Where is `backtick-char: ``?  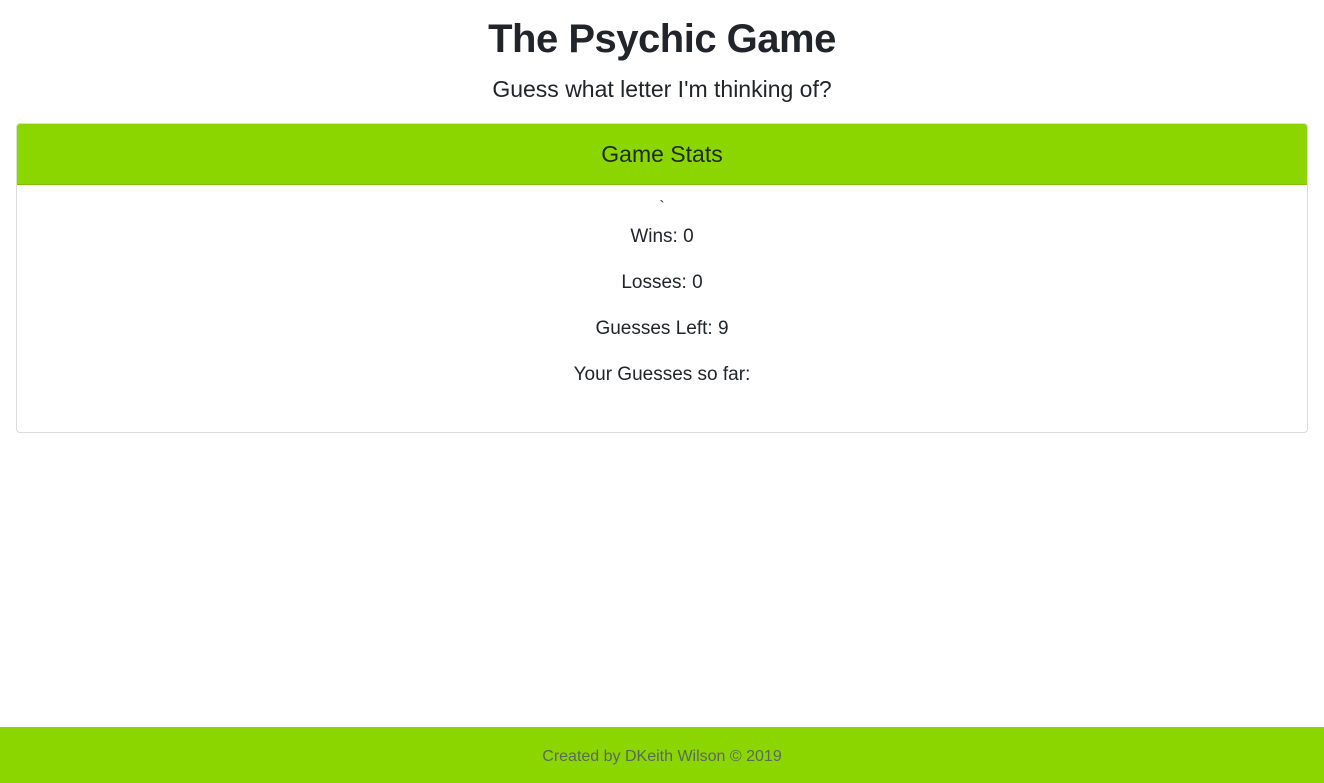
backtick-char: ` is located at coordinates (662, 207).